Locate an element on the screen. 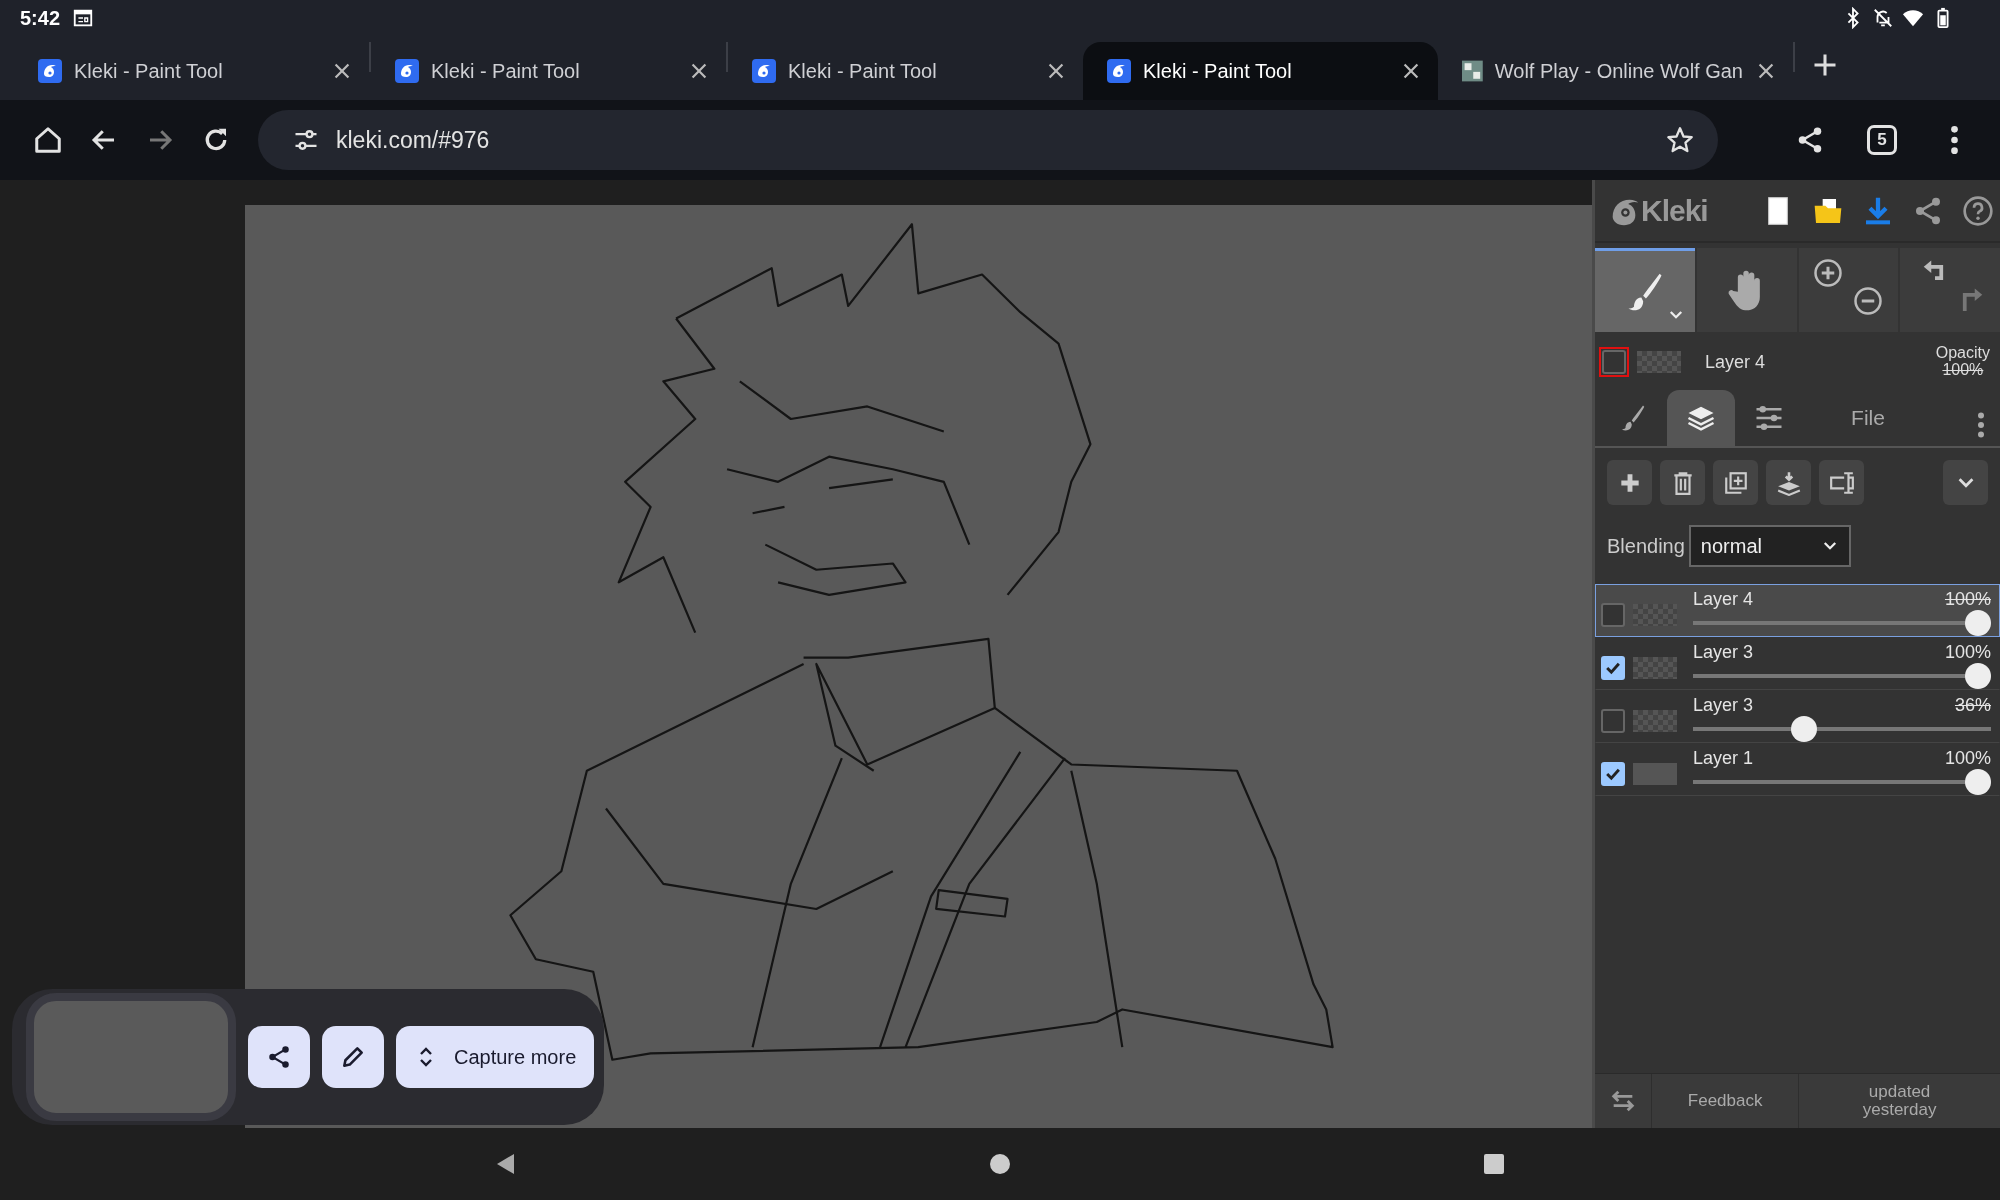  capture-more-button: Capture more is located at coordinates (495, 1057).